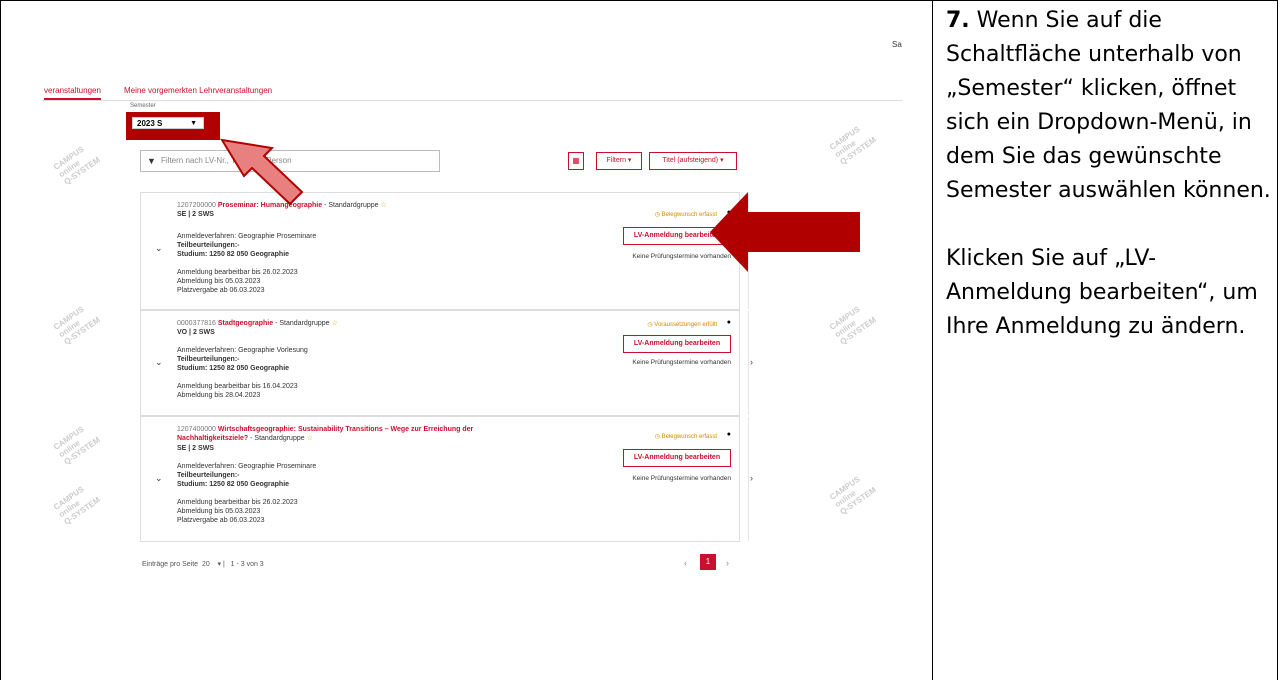 Image resolution: width=1280 pixels, height=680 pixels. I want to click on step-number: 7., so click(958, 20).